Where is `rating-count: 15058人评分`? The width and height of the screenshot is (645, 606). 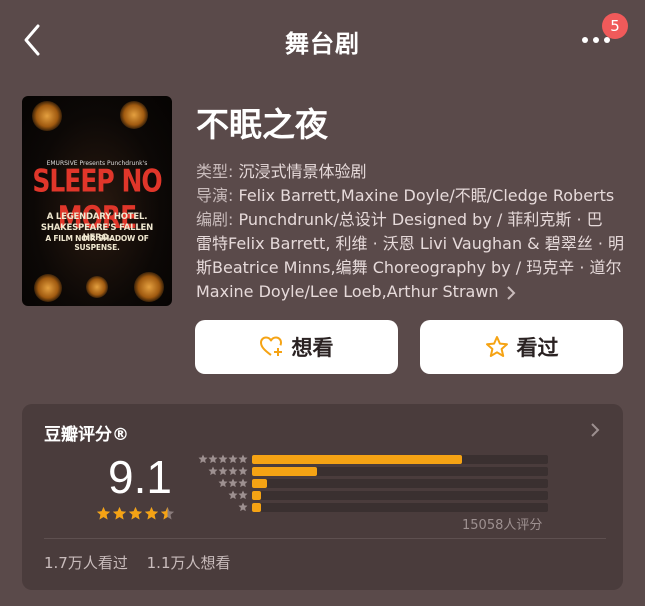
rating-count: 15058人评分 is located at coordinates (502, 525).